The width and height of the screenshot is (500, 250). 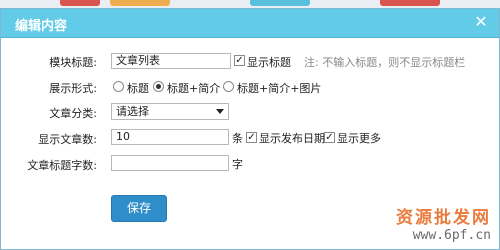 What do you see at coordinates (329, 137) in the screenshot?
I see `show-more-checkbox: ✓` at bounding box center [329, 137].